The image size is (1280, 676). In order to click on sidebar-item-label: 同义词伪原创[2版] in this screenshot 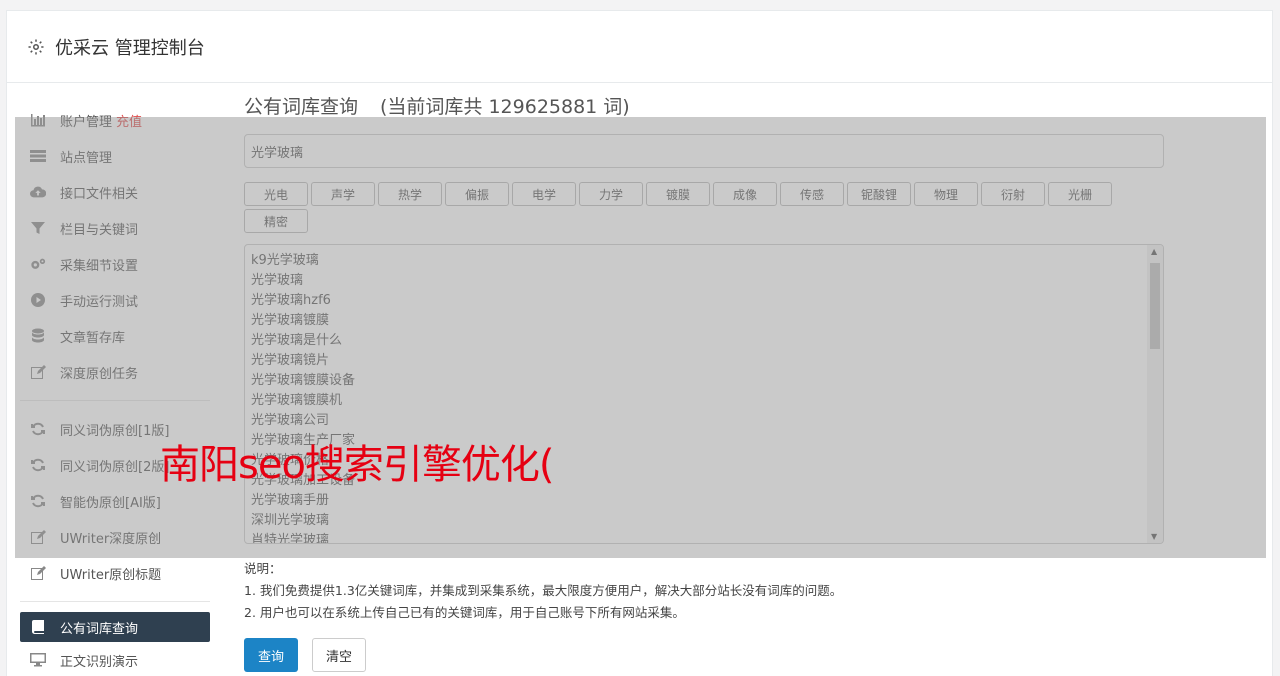, I will do `click(115, 467)`.